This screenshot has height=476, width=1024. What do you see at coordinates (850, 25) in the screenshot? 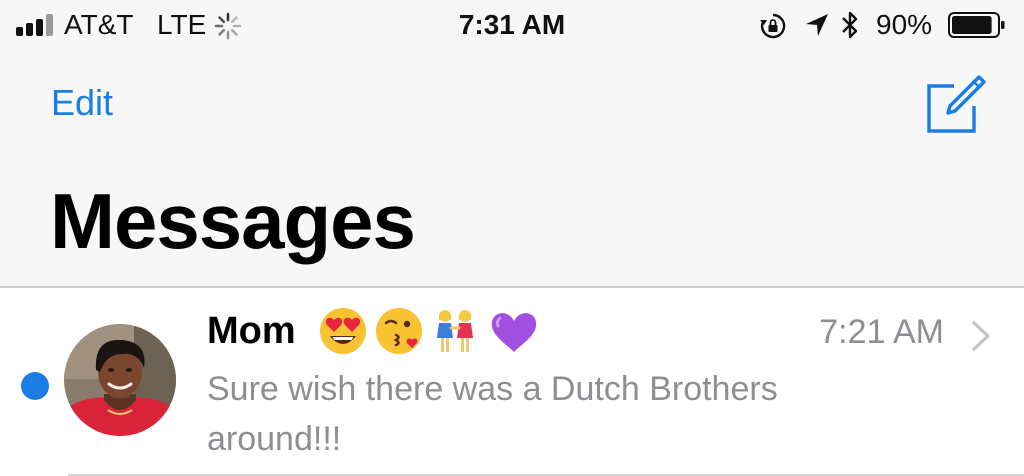
I see `bluetooth-icon` at bounding box center [850, 25].